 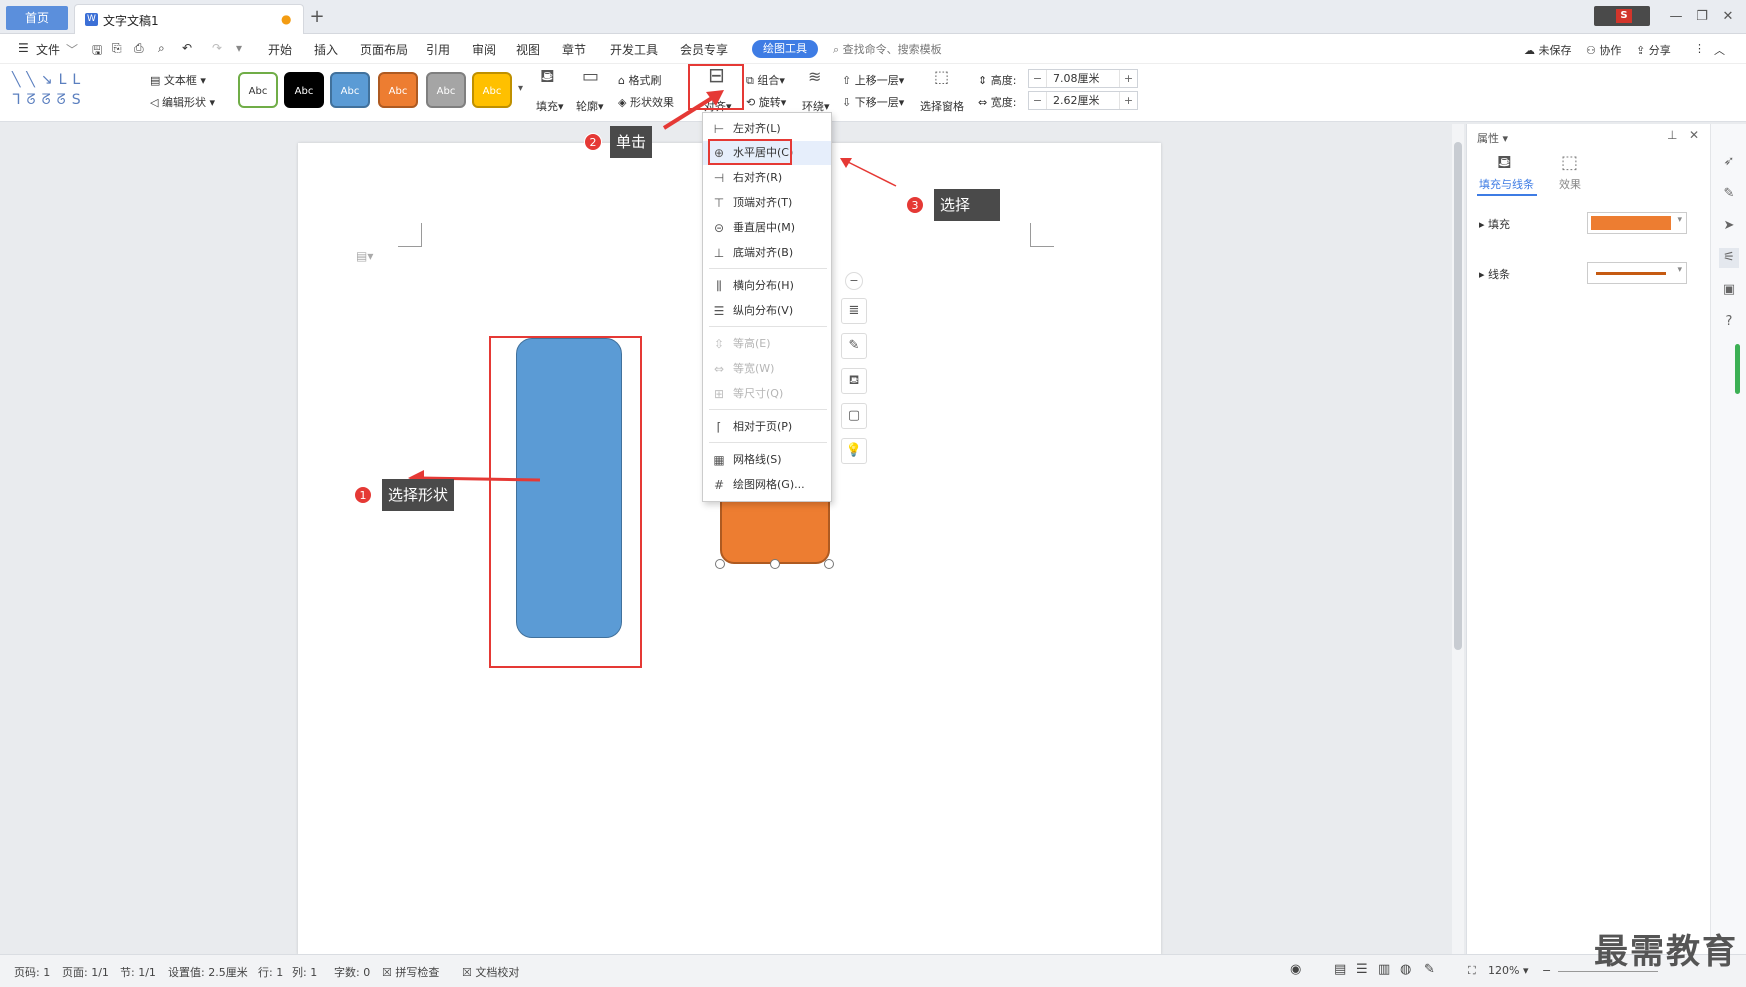 I want to click on vertical-scrollbar, so click(x=1458, y=539).